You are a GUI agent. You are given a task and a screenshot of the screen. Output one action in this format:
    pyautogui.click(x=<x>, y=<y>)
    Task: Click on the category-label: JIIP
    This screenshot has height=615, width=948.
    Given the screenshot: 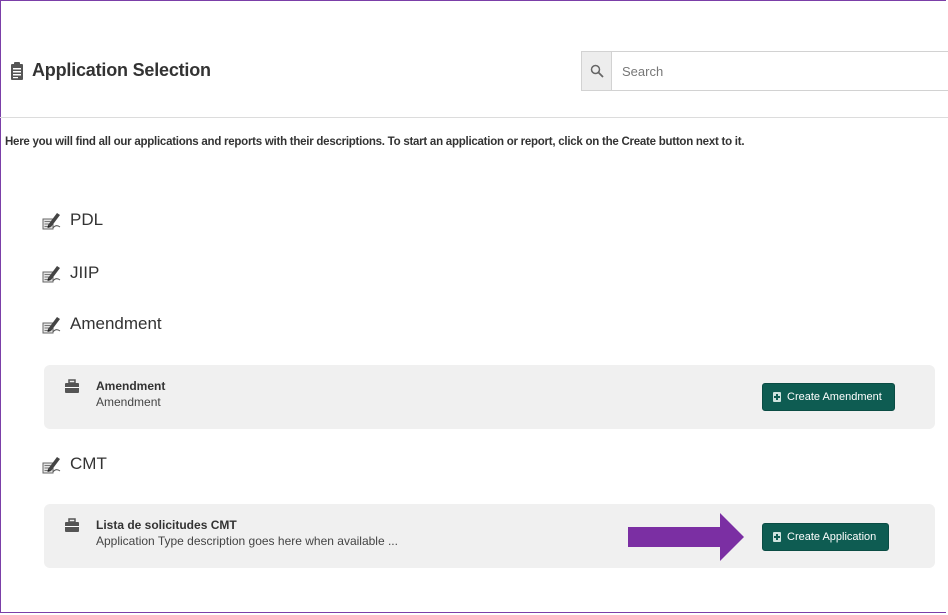 What is the action you would take?
    pyautogui.click(x=85, y=272)
    